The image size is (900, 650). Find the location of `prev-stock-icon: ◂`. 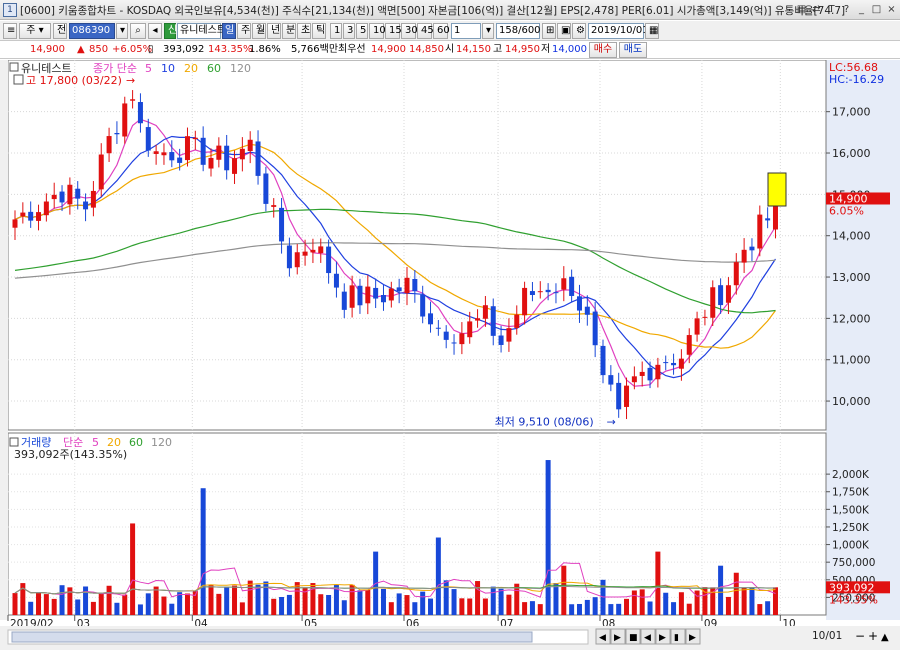

prev-stock-icon: ◂ is located at coordinates (155, 31).